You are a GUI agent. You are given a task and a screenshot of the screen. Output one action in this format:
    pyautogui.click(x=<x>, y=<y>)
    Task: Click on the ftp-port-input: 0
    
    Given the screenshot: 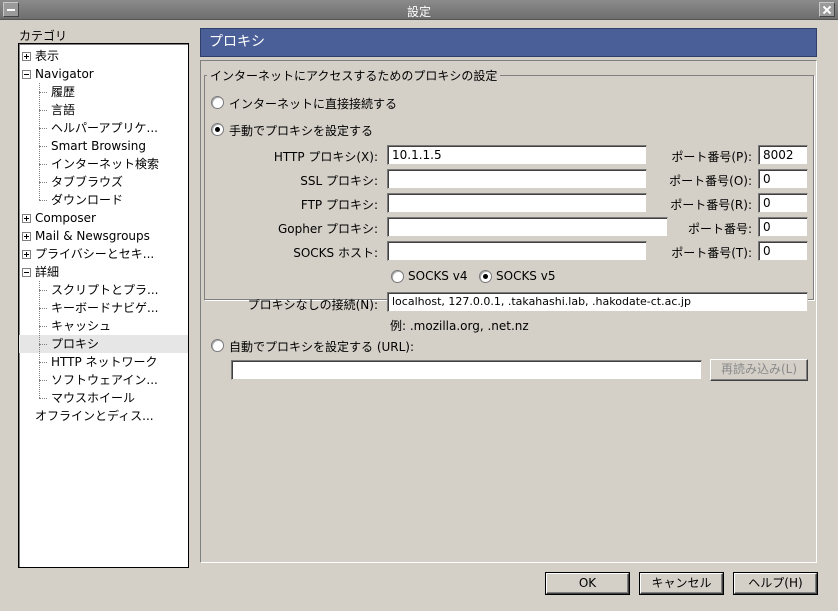 What is the action you would take?
    pyautogui.click(x=783, y=203)
    